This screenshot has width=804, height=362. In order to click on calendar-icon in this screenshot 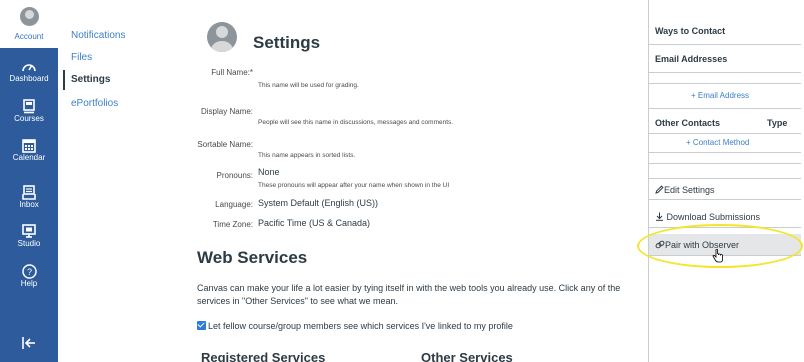, I will do `click(29, 146)`.